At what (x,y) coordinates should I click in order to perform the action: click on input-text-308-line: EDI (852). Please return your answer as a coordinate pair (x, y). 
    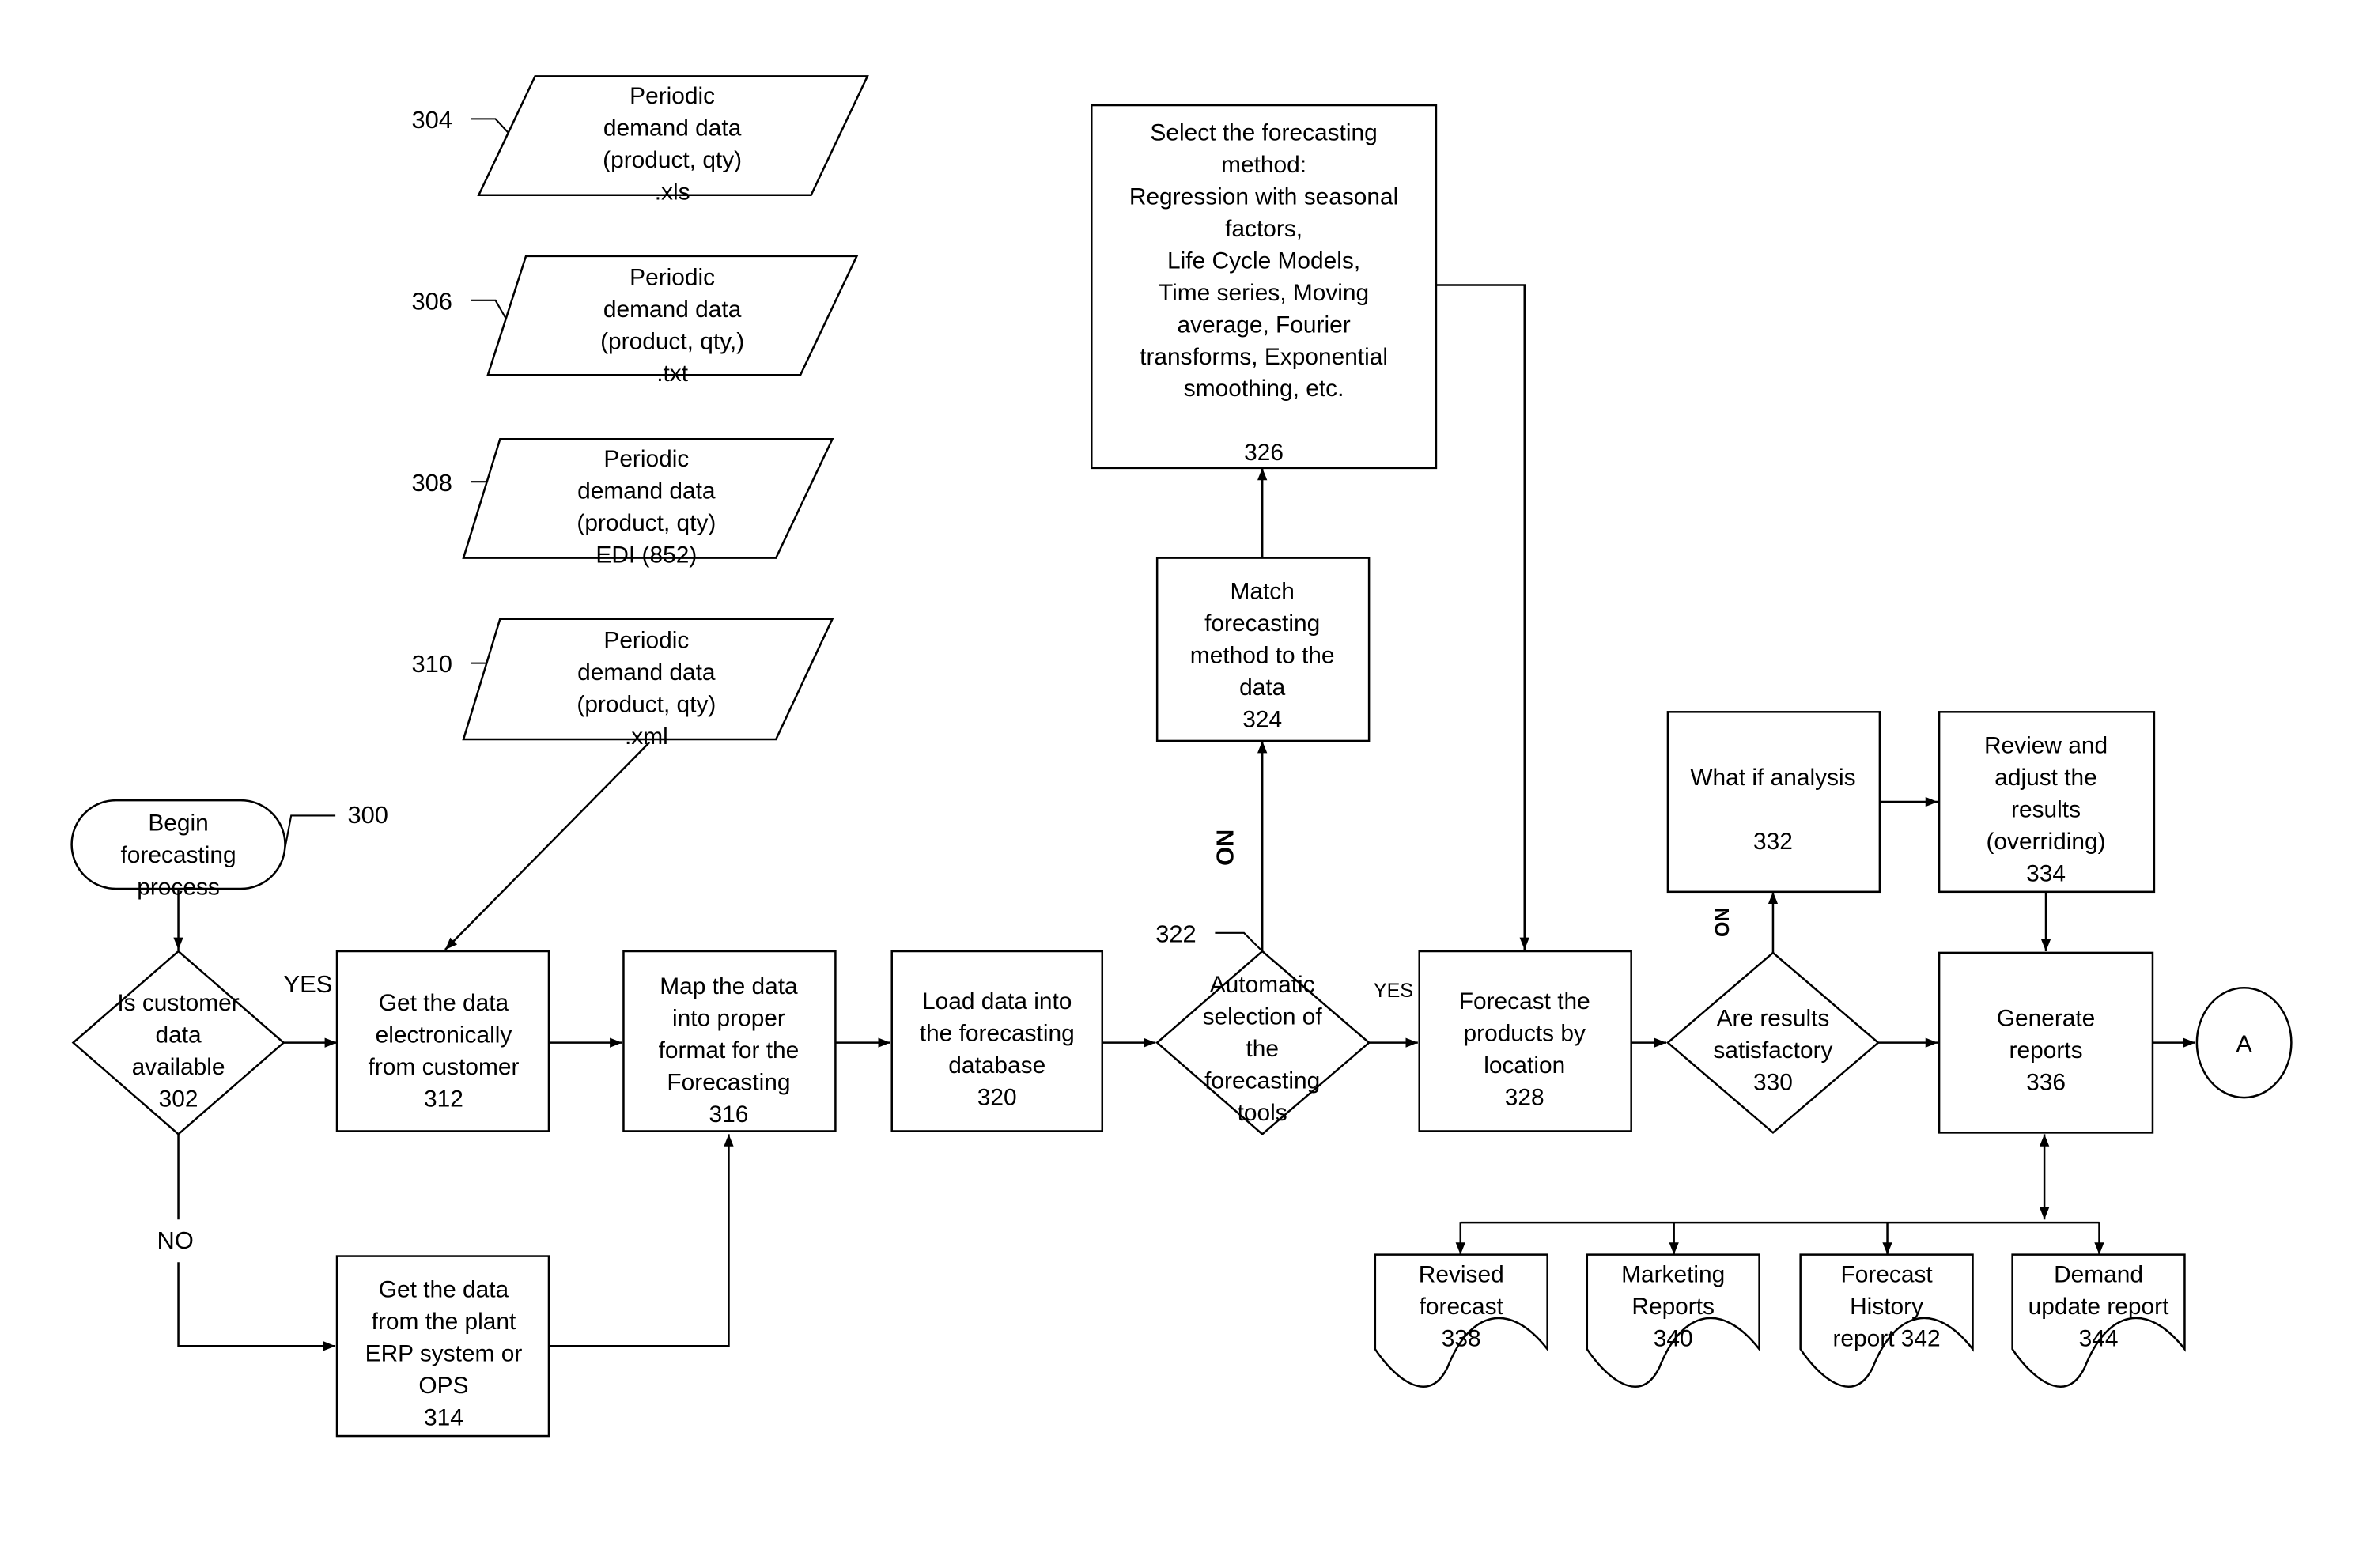
    Looking at the image, I should click on (646, 555).